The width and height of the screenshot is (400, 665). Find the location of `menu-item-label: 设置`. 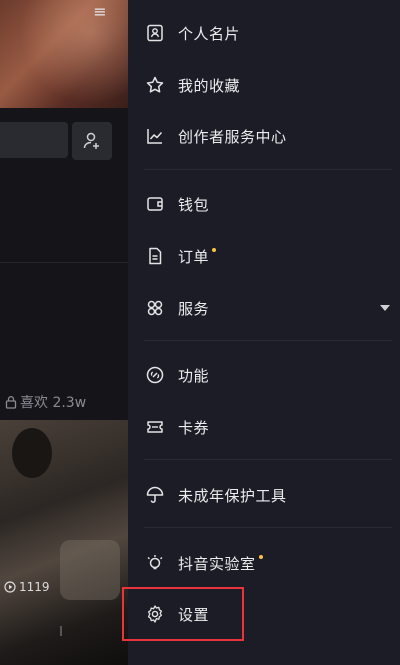

menu-item-label: 设置 is located at coordinates (194, 614).